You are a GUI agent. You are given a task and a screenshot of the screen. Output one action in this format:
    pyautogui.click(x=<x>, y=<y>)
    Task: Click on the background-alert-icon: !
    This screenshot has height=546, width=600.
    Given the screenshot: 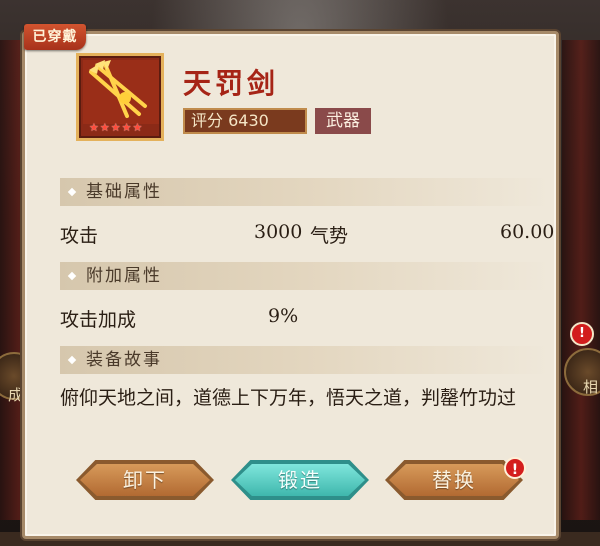 What is the action you would take?
    pyautogui.click(x=582, y=334)
    